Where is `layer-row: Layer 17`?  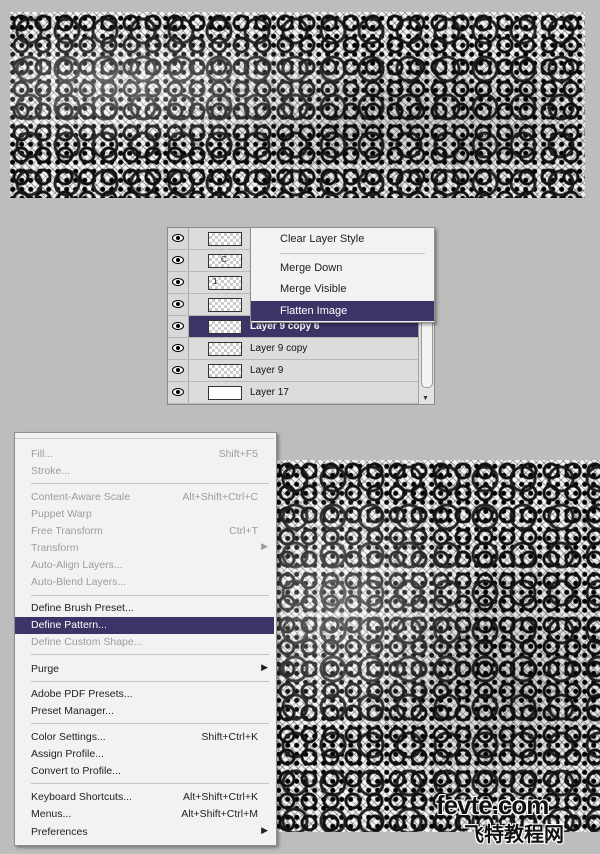 layer-row: Layer 17 is located at coordinates (293, 393).